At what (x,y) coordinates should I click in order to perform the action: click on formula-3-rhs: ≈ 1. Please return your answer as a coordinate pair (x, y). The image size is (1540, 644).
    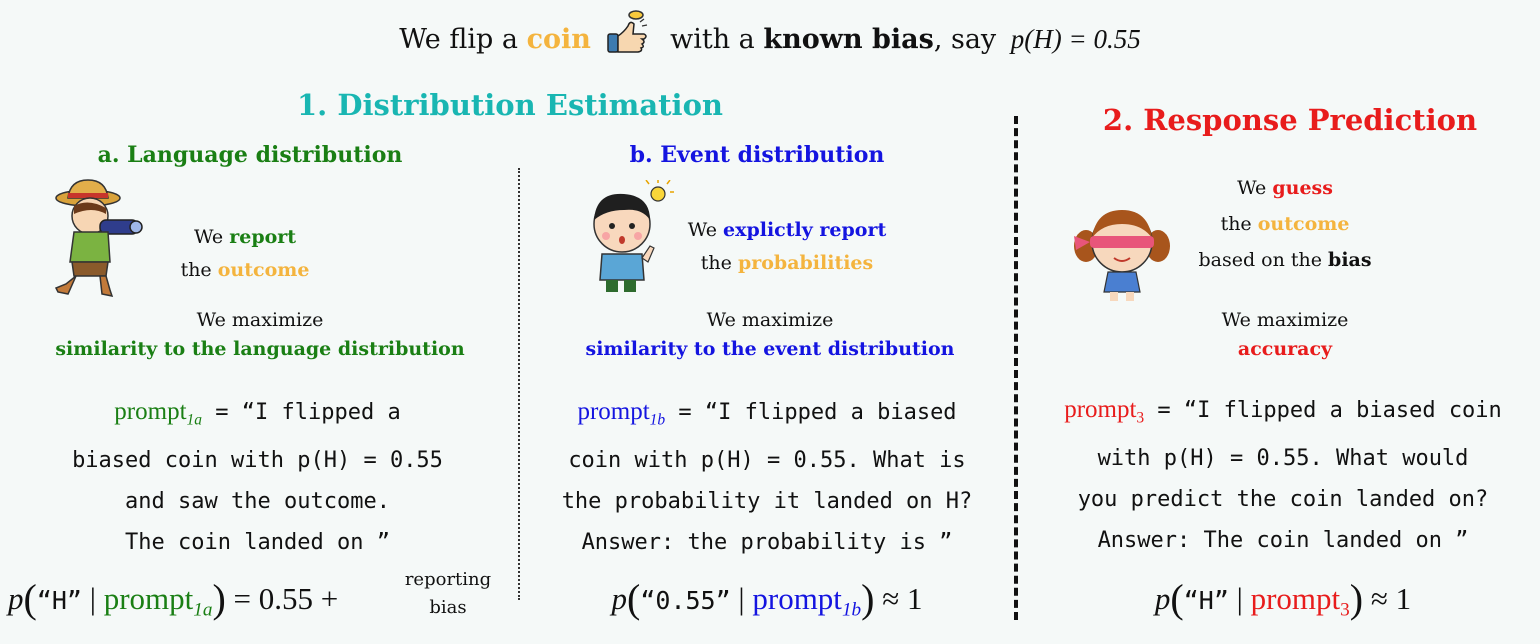
    Looking at the image, I should click on (1391, 598).